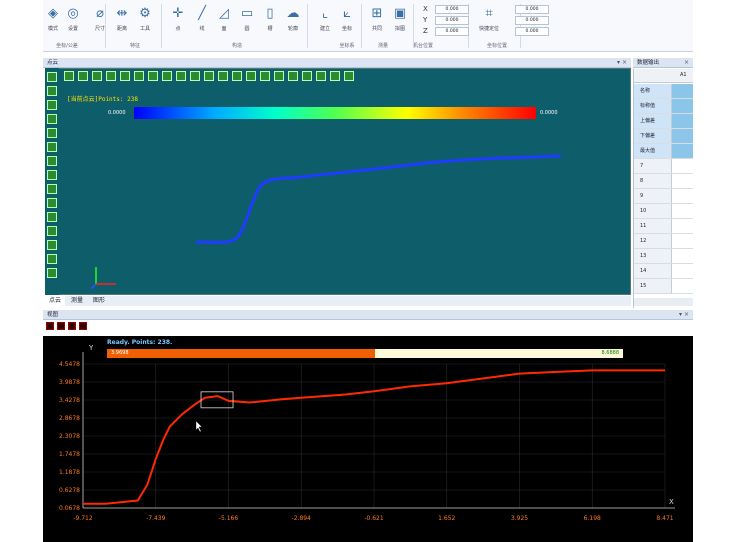 The height and width of the screenshot is (542, 736). I want to click on table-row: 名称, so click(663, 91).